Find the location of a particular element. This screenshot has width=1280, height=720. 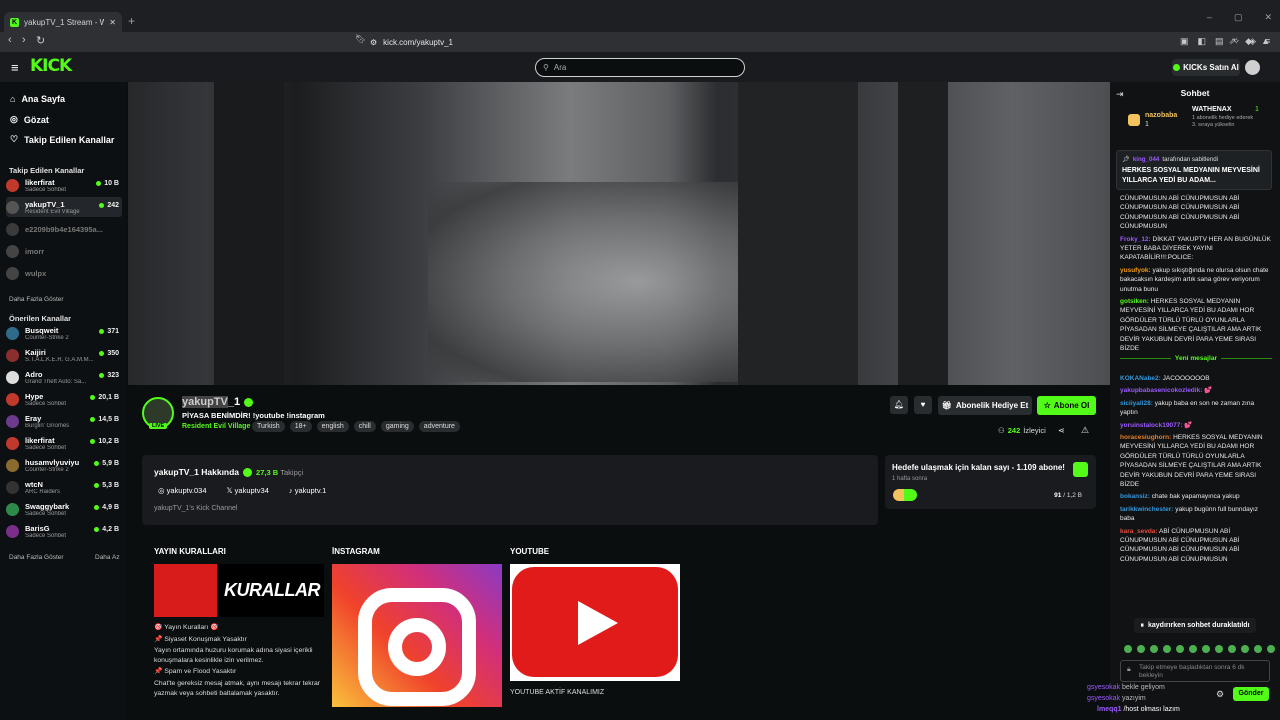

chat-username: KOKANabe2: is located at coordinates (1140, 378).